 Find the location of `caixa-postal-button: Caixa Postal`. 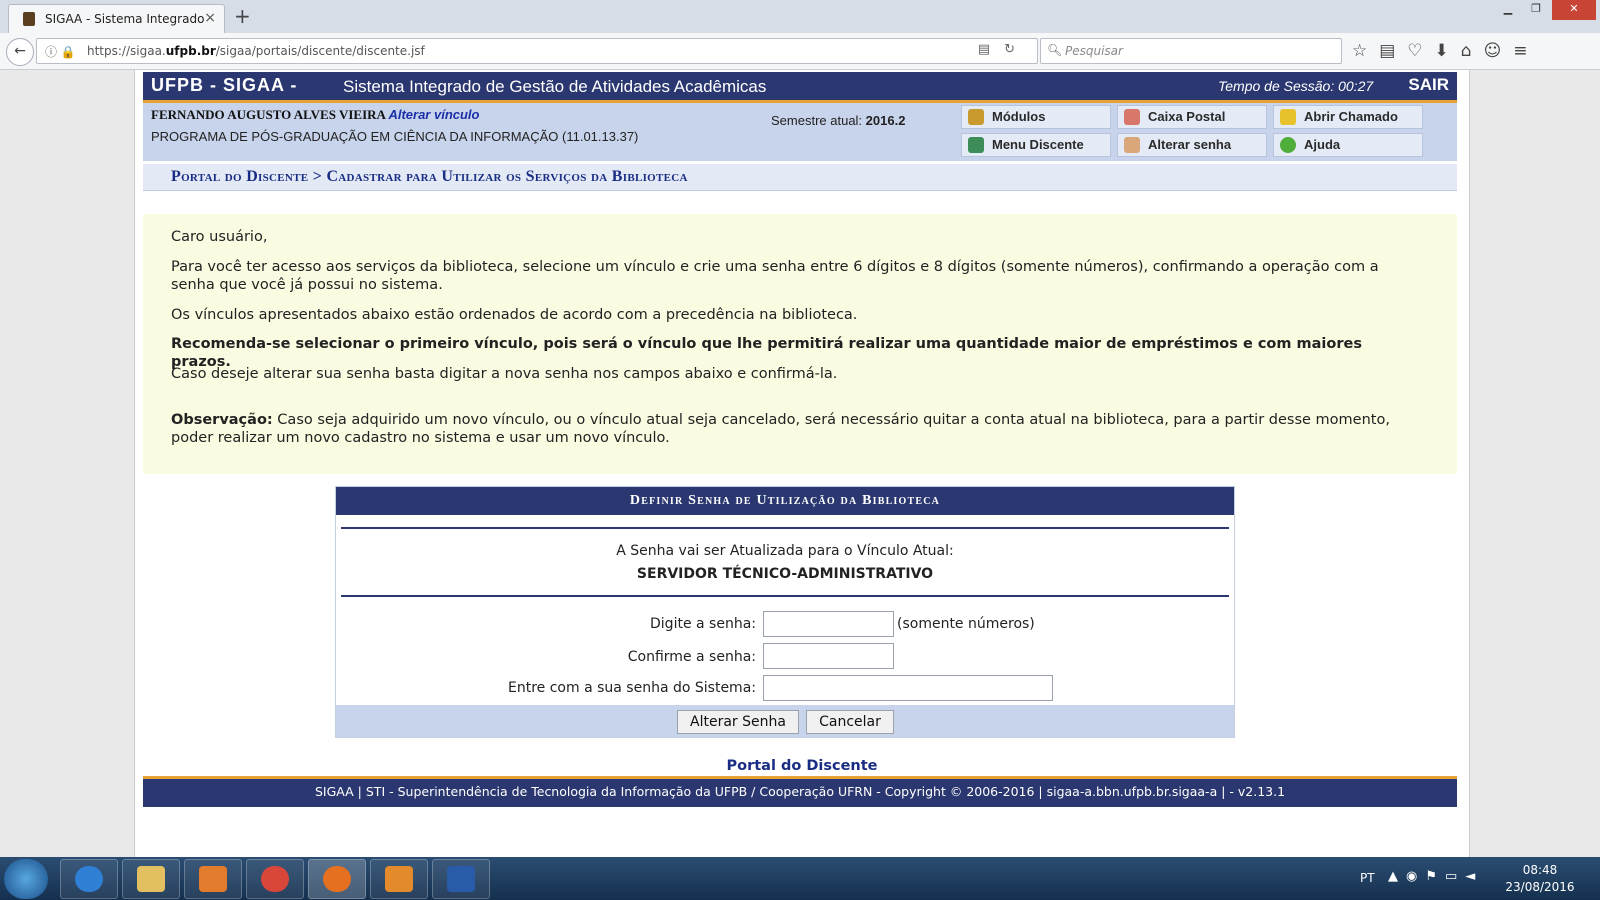

caixa-postal-button: Caixa Postal is located at coordinates (1192, 117).